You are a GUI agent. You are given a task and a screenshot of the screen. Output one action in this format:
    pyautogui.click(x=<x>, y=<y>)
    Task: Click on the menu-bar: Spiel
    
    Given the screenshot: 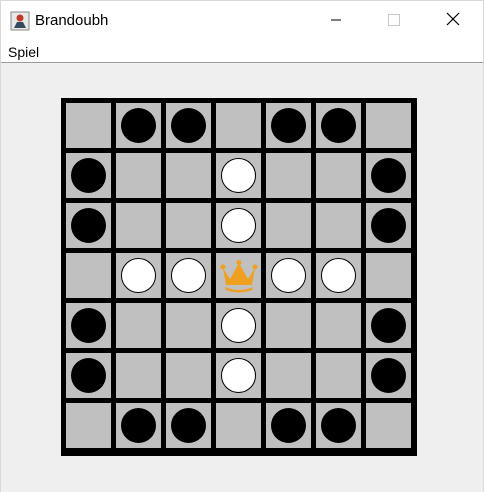 What is the action you would take?
    pyautogui.click(x=242, y=51)
    